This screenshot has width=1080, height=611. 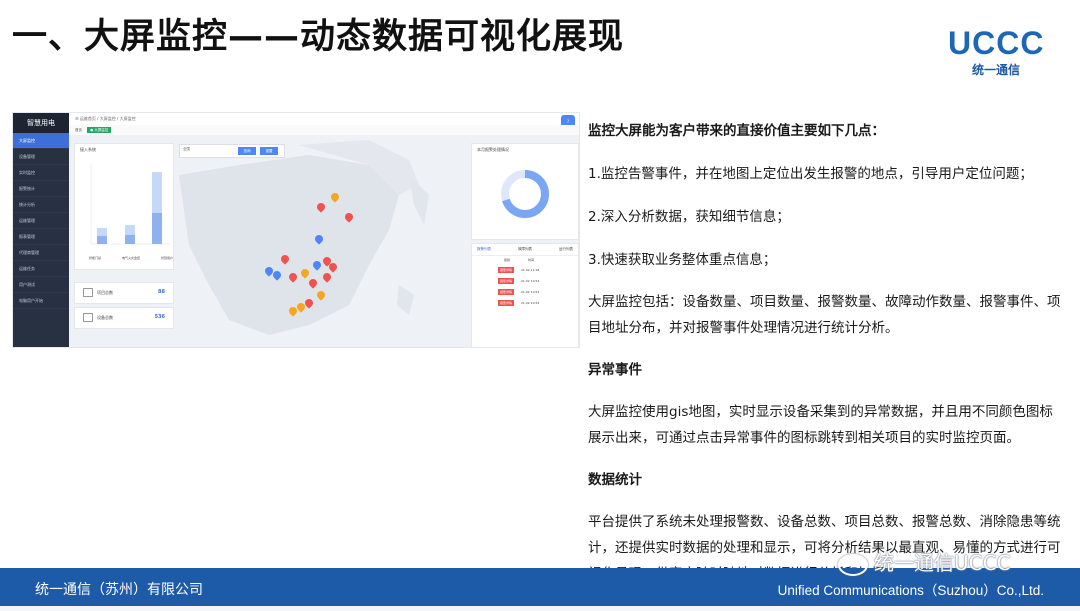 What do you see at coordinates (232, 151) in the screenshot?
I see `region-search-input: 全国 查询 重置` at bounding box center [232, 151].